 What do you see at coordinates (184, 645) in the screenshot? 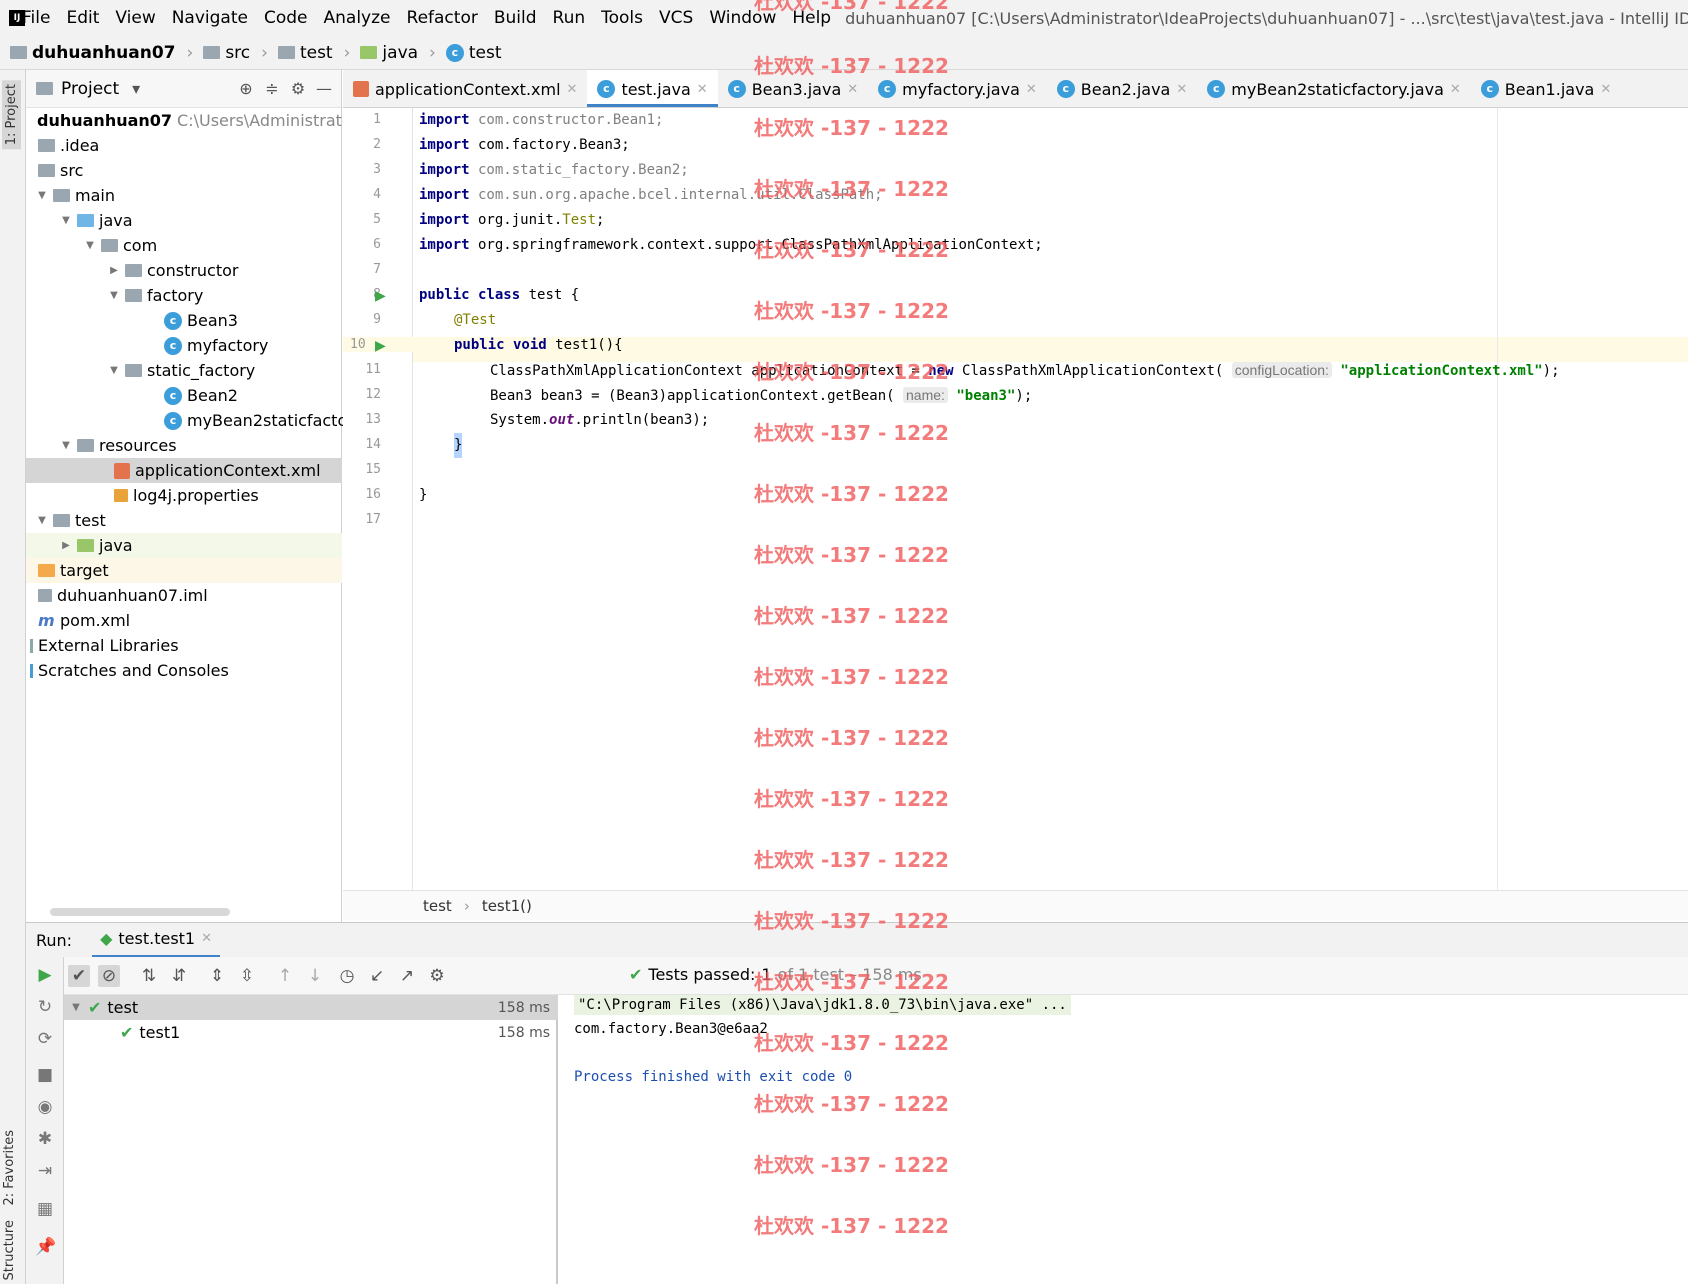
I see `tree-node-external-libraries: External Libraries` at bounding box center [184, 645].